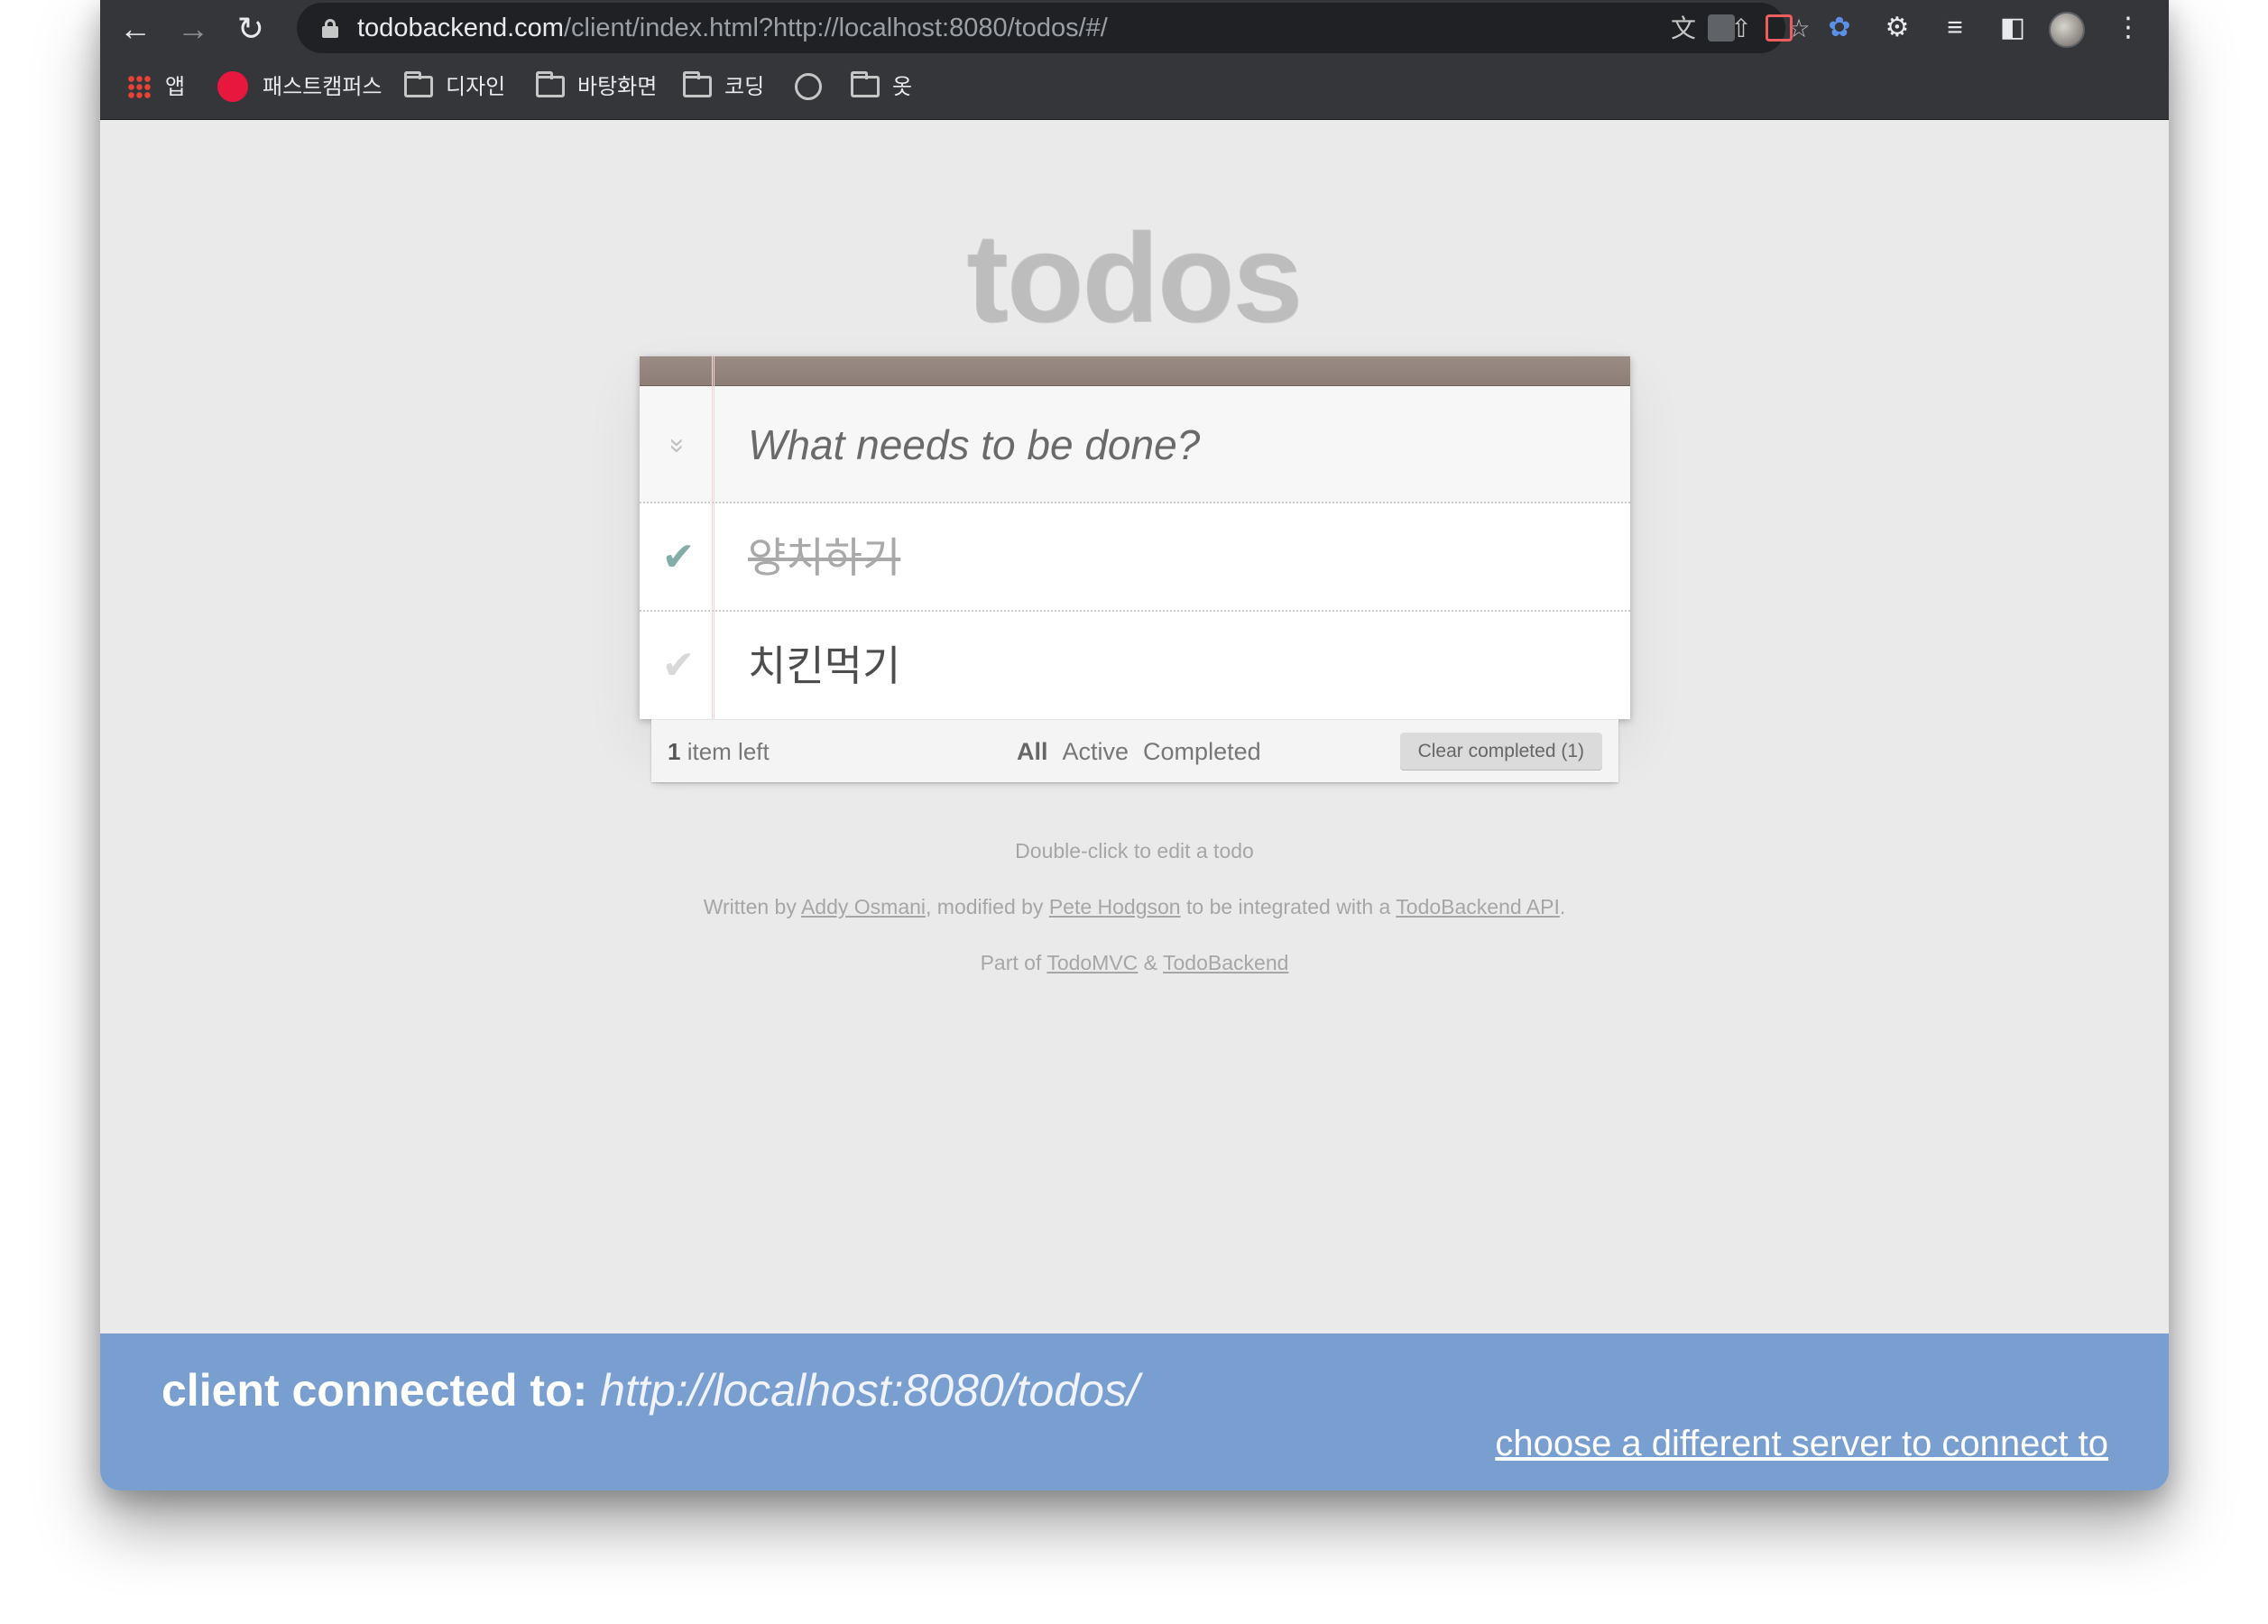 Image resolution: width=2268 pixels, height=1624 pixels. Describe the element at coordinates (824, 666) in the screenshot. I see `todo-title: 치킨먹기` at that location.